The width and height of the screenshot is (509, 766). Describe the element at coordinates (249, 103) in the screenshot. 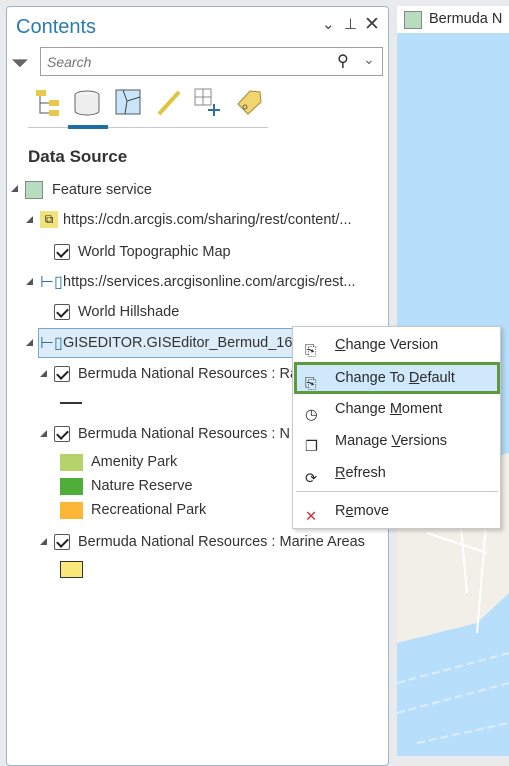

I see `list-by-labeling-icon` at that location.